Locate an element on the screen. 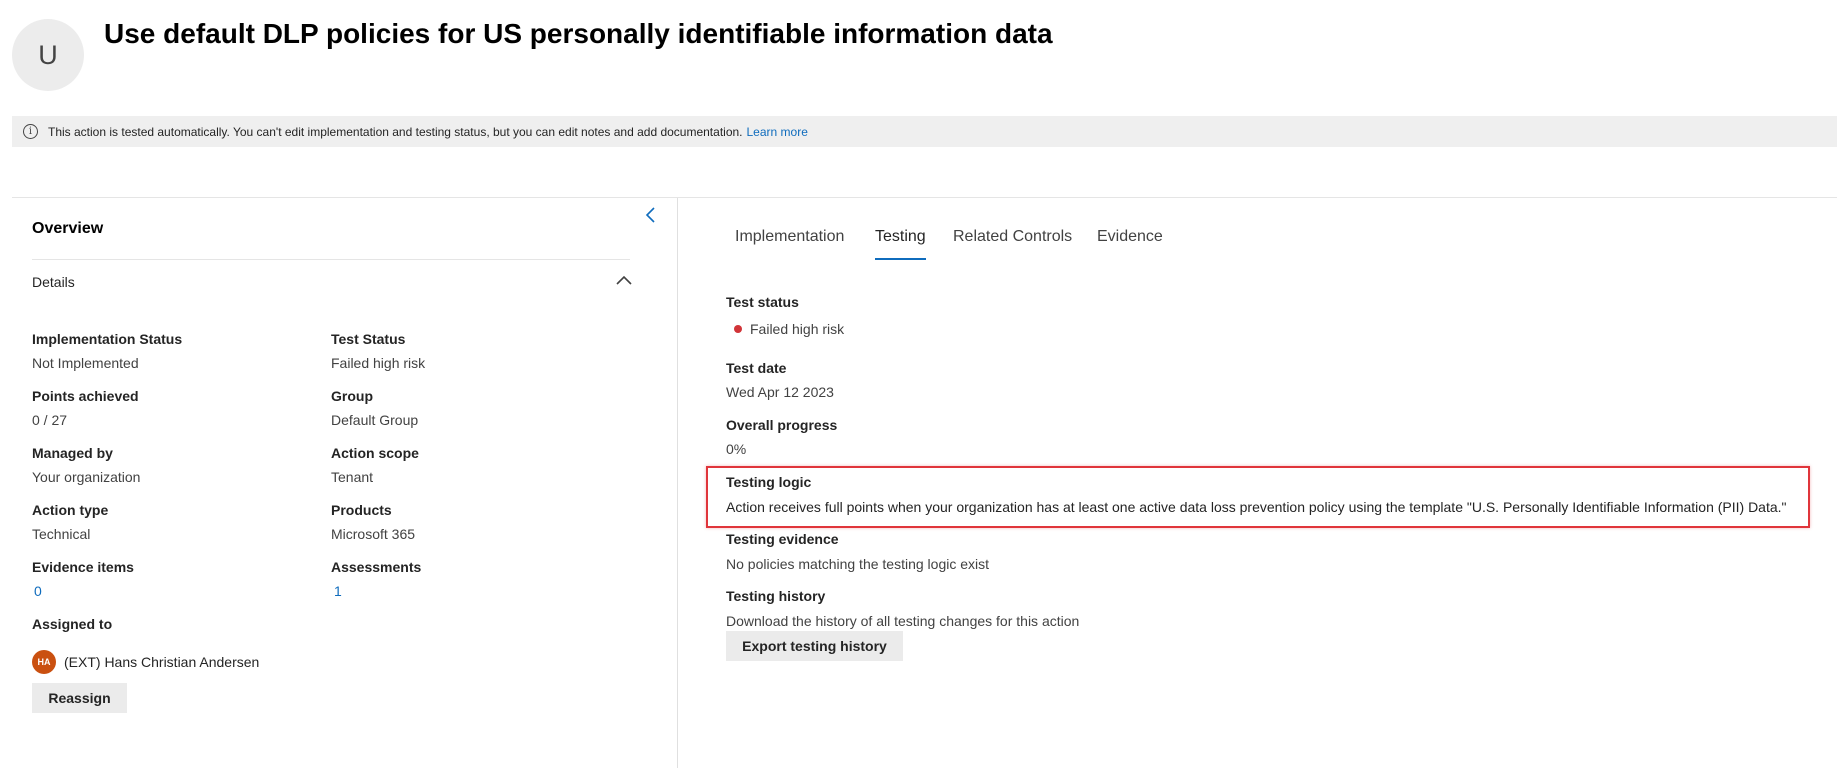 This screenshot has height=768, width=1837. assigned-to-label: Assigned to is located at coordinates (72, 624).